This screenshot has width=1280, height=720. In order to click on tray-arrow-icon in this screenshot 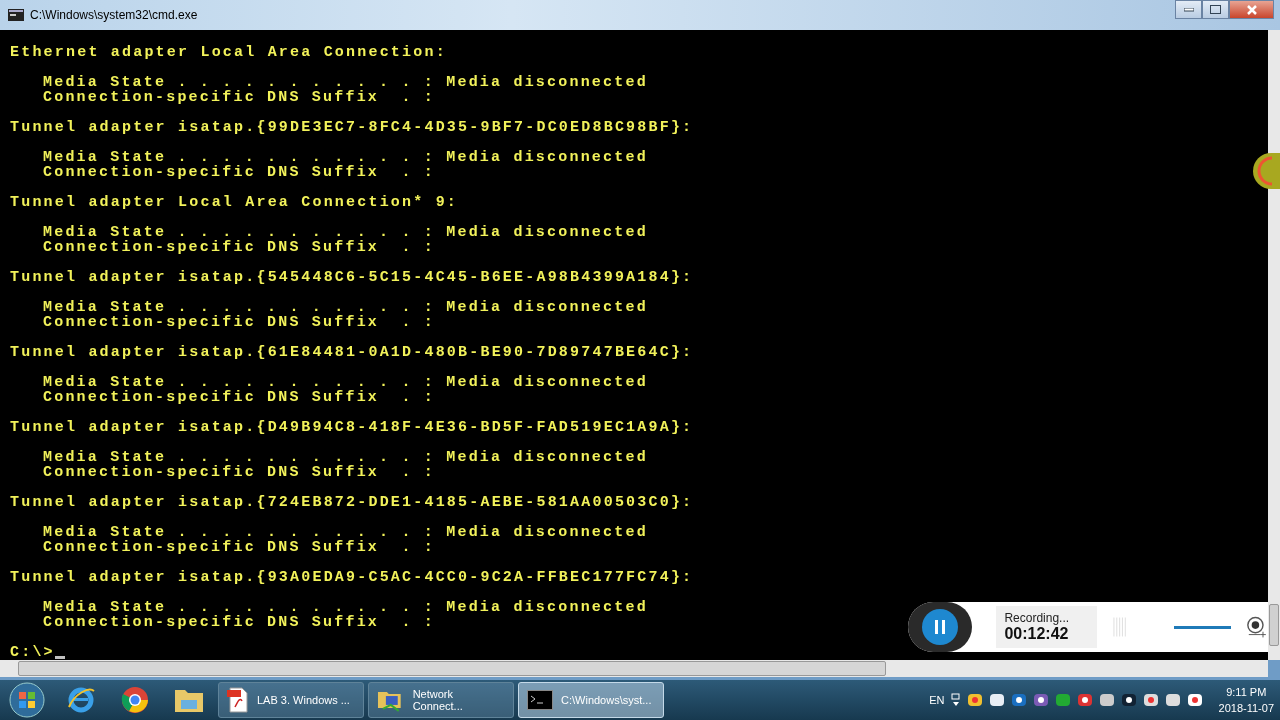, I will do `click(955, 700)`.